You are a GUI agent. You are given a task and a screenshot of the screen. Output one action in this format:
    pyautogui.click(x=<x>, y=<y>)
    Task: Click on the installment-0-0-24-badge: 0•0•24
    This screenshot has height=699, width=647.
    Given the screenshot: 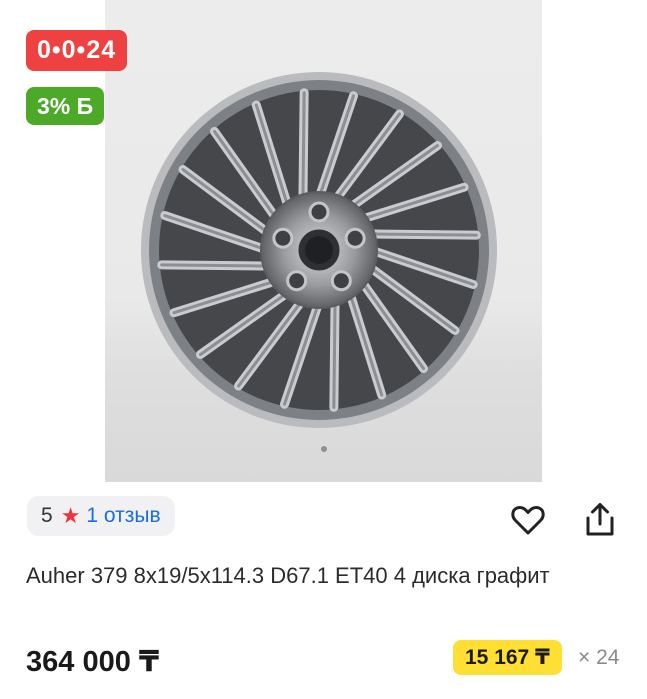 What is the action you would take?
    pyautogui.click(x=77, y=50)
    